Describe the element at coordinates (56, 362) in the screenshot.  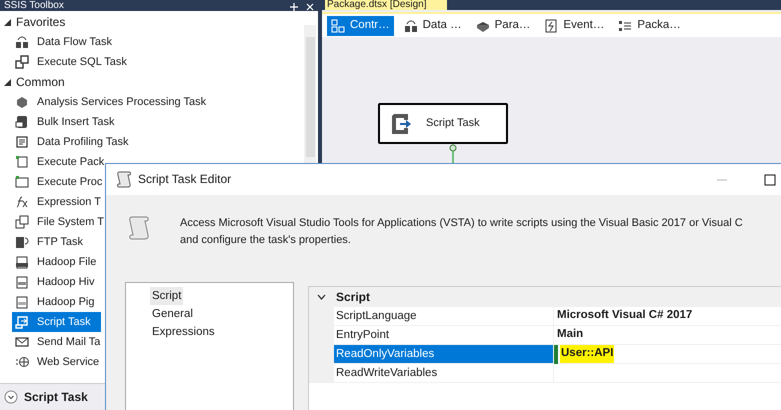
I see `toolbox-item: Web Service` at that location.